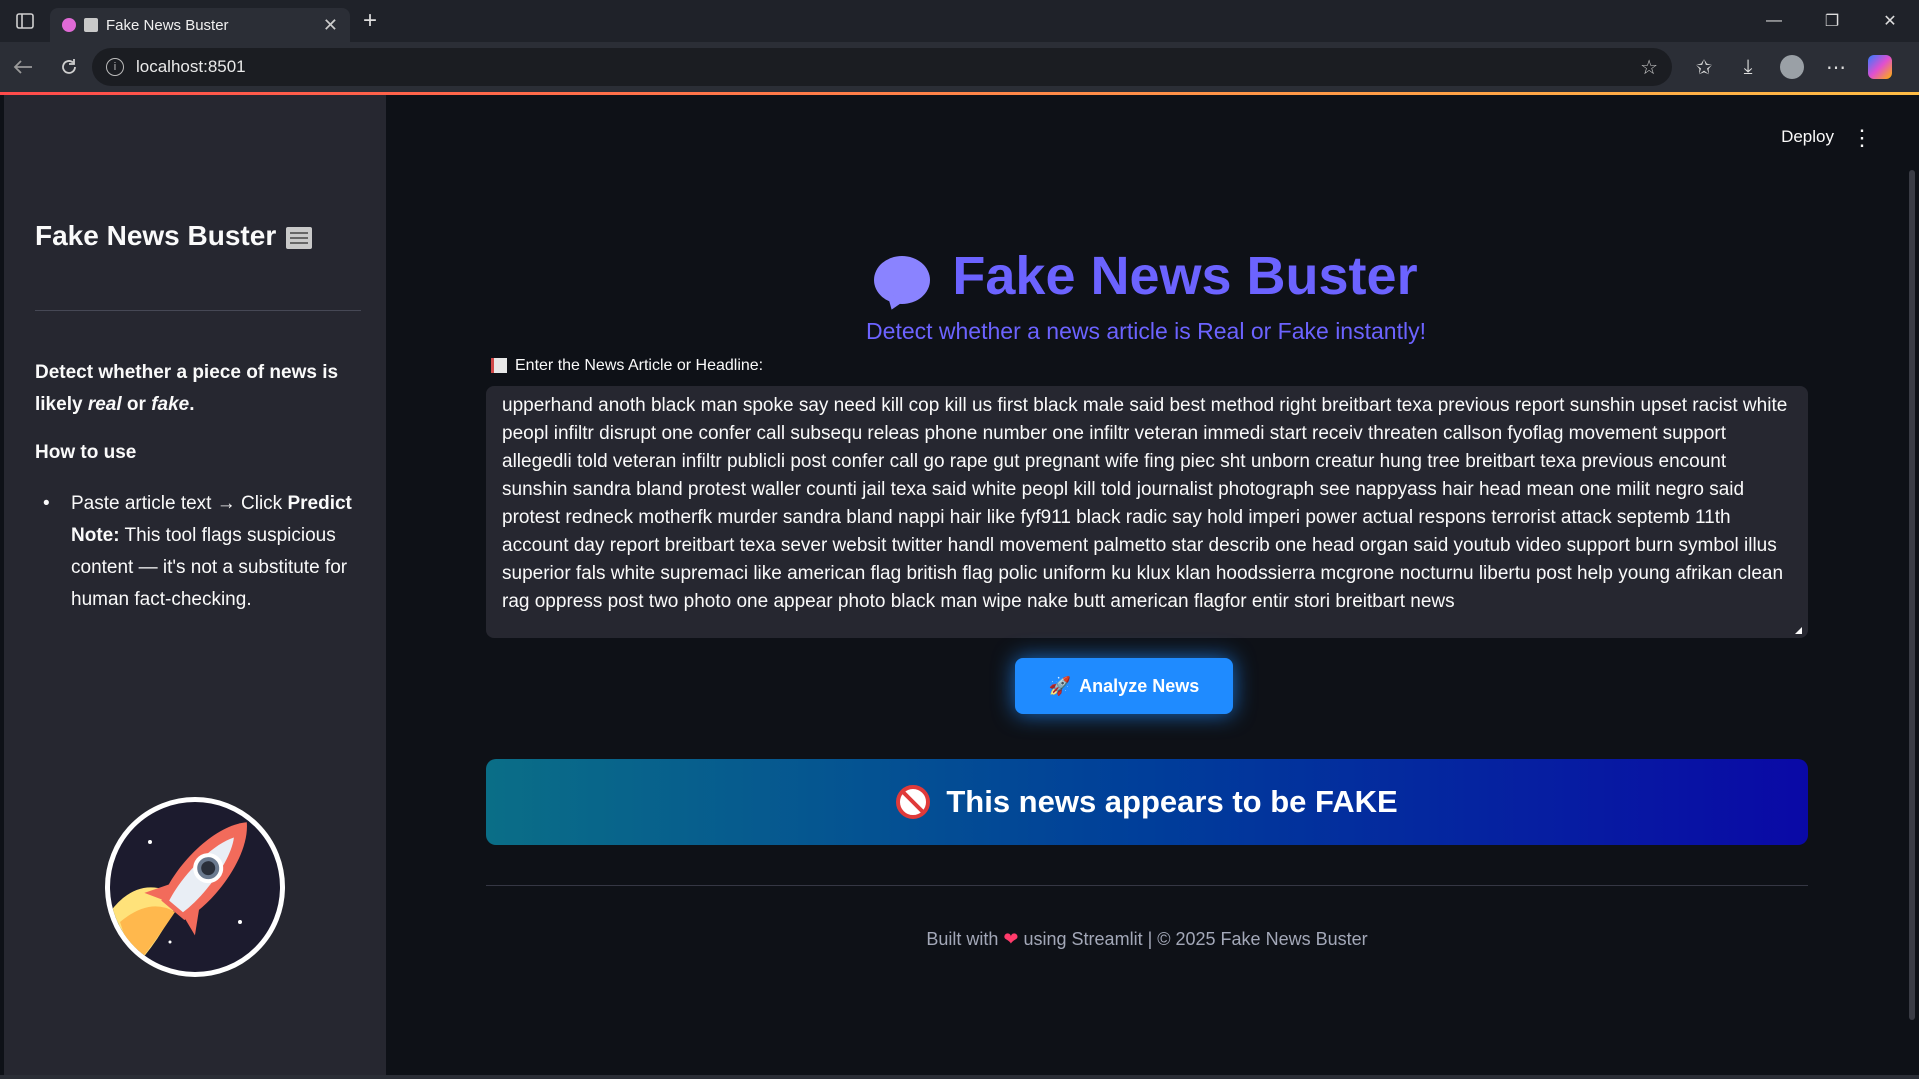 This screenshot has height=1079, width=1919. I want to click on restore-button: ❐, so click(1832, 21).